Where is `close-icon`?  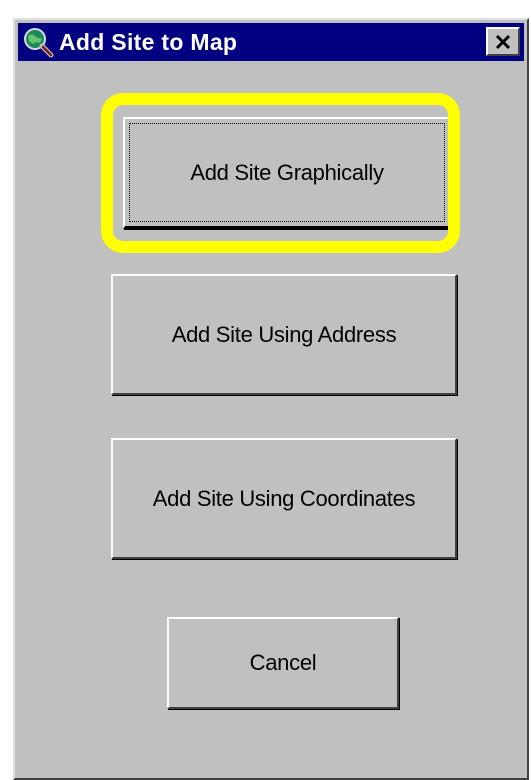 close-icon is located at coordinates (503, 41).